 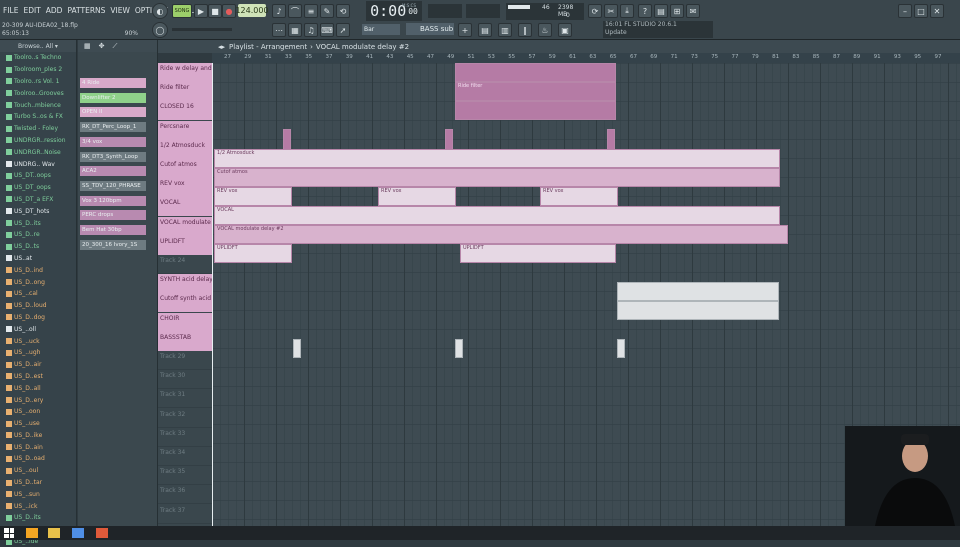 I want to click on clip-rev-vox-2: REV vox, so click(x=417, y=196).